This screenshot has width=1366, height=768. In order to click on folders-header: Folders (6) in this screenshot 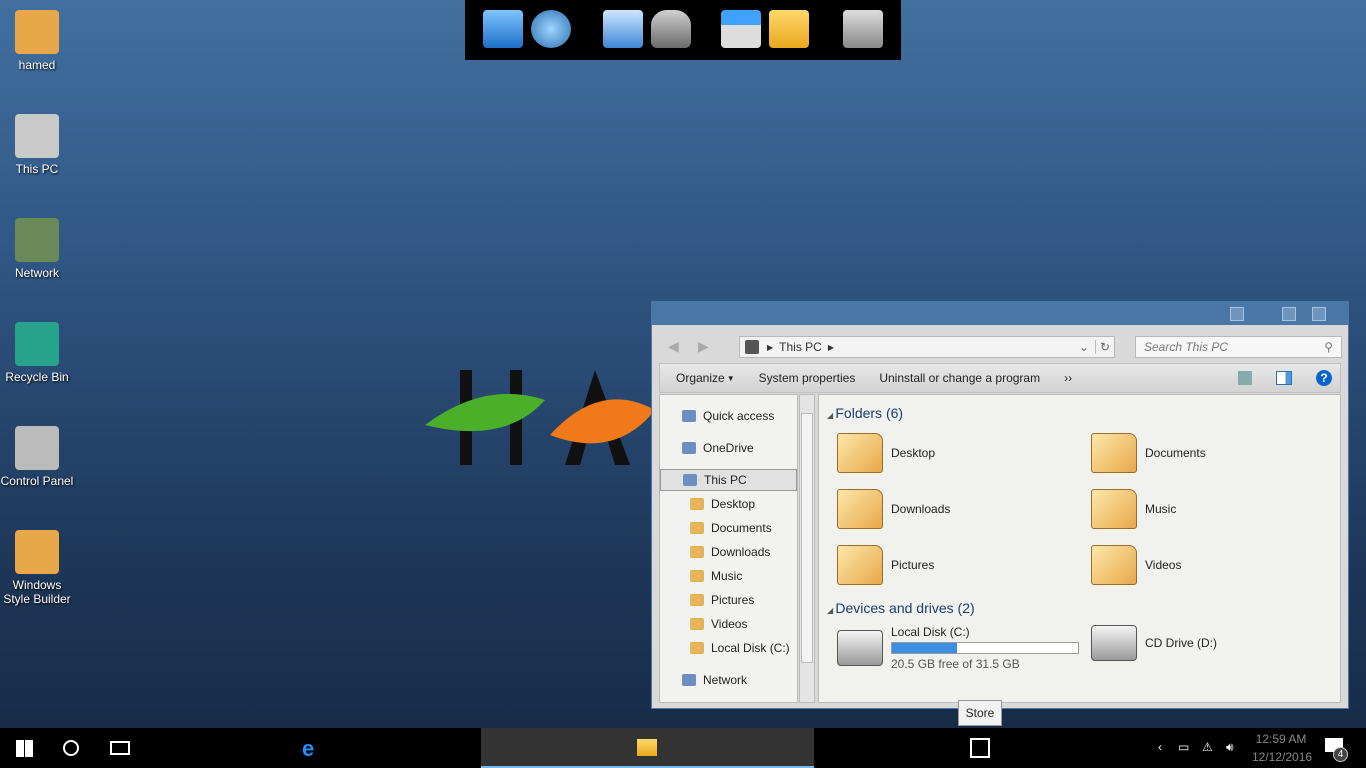, I will do `click(865, 413)`.